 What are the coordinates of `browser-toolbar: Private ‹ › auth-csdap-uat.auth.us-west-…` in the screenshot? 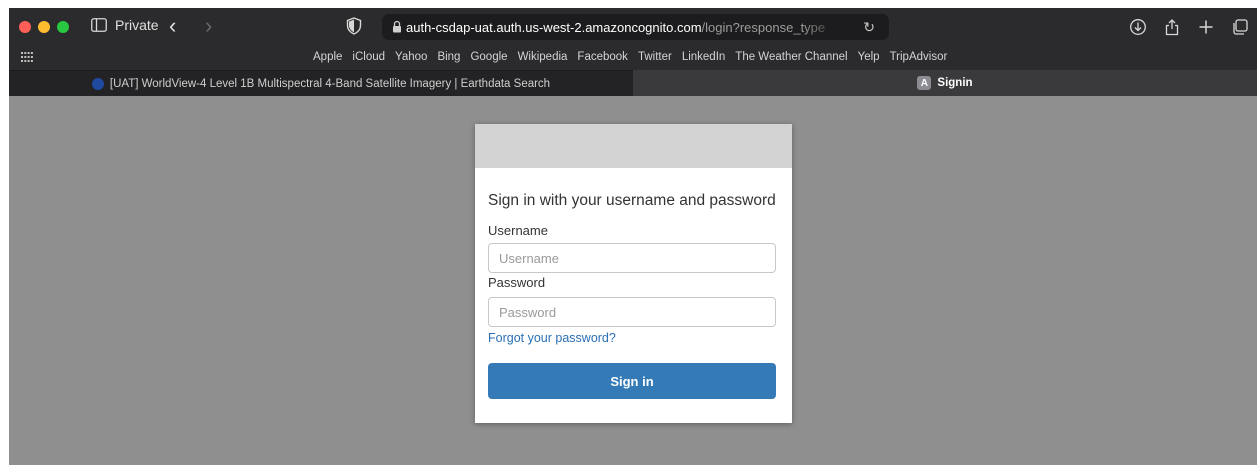 It's located at (633, 27).